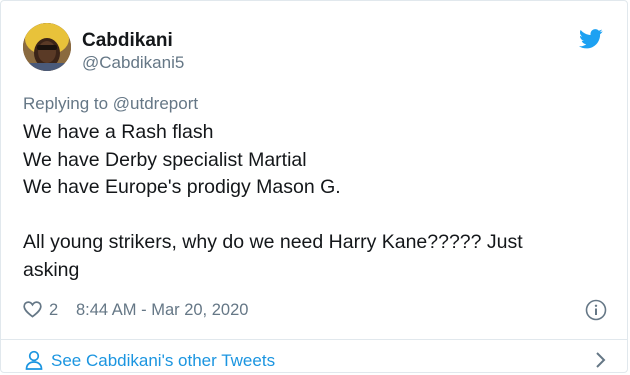 Image resolution: width=630 pixels, height=375 pixels. What do you see at coordinates (600, 360) in the screenshot?
I see `chevron-right-icon` at bounding box center [600, 360].